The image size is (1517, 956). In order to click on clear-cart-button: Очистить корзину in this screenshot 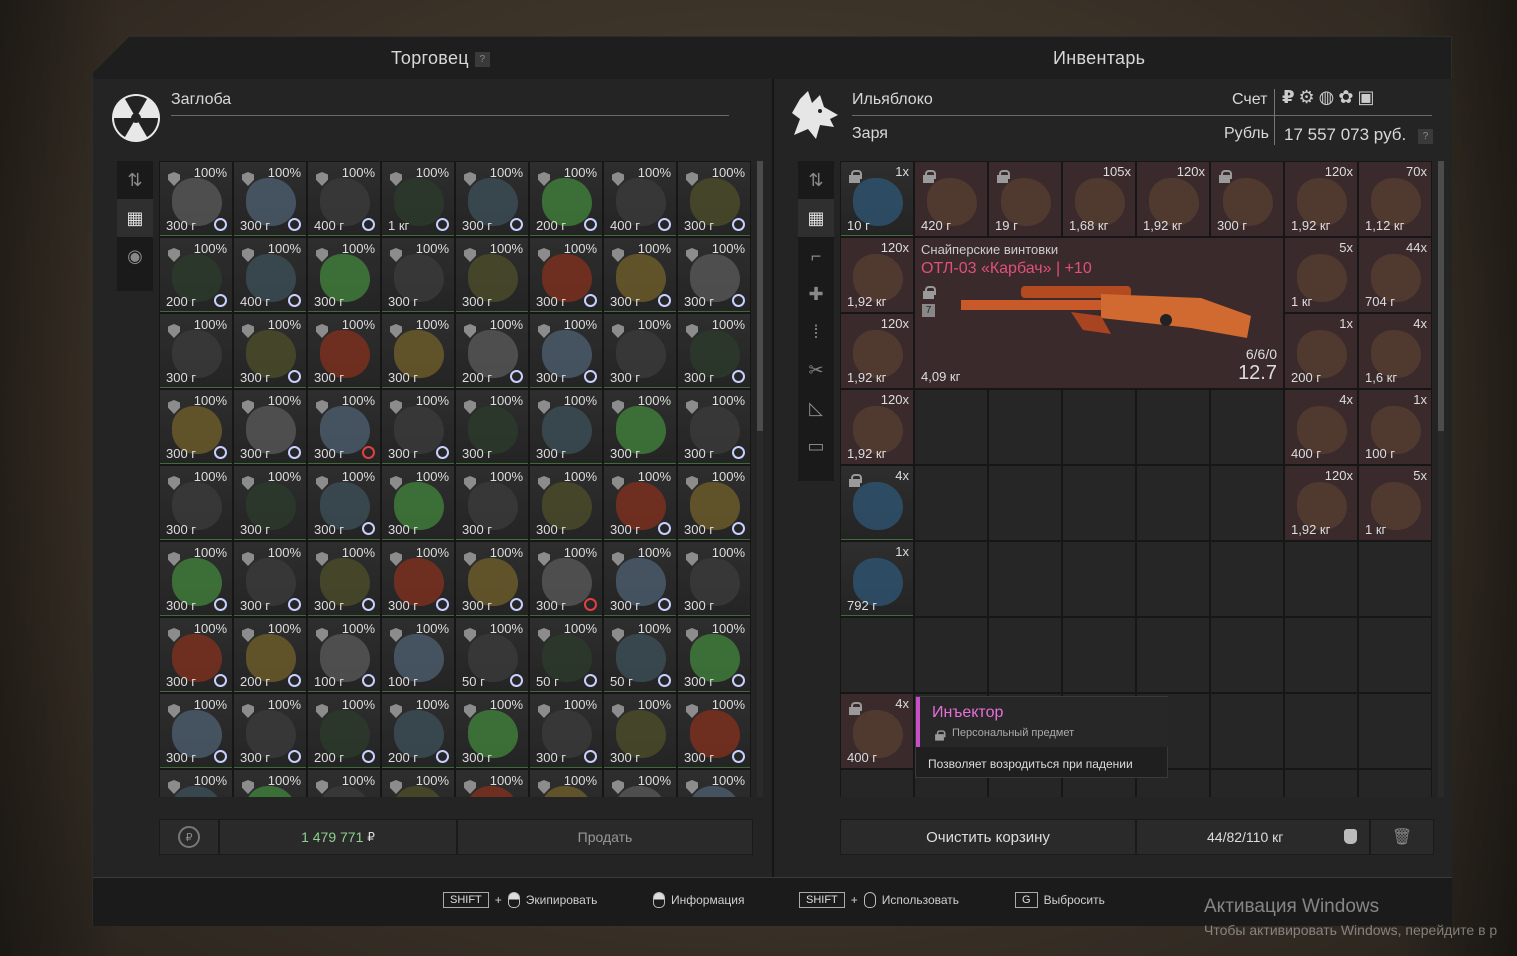, I will do `click(988, 837)`.